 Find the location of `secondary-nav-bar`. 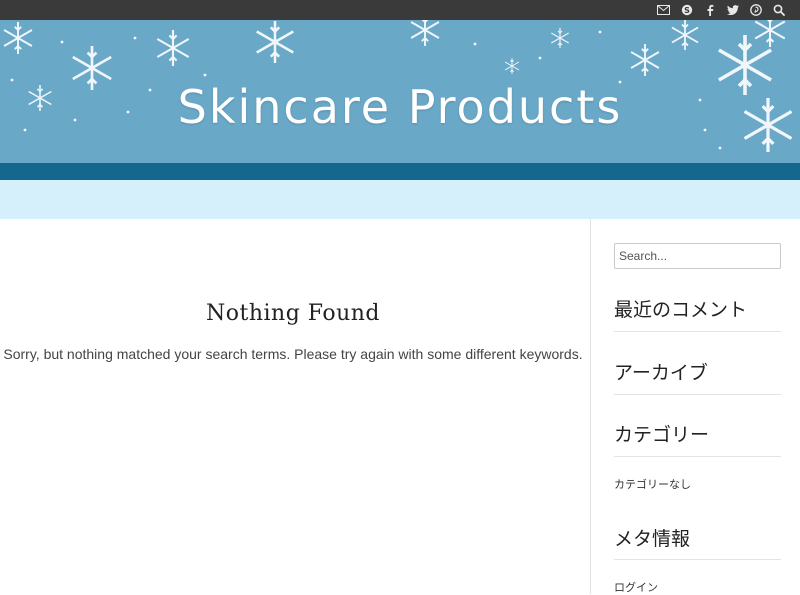

secondary-nav-bar is located at coordinates (400, 199).